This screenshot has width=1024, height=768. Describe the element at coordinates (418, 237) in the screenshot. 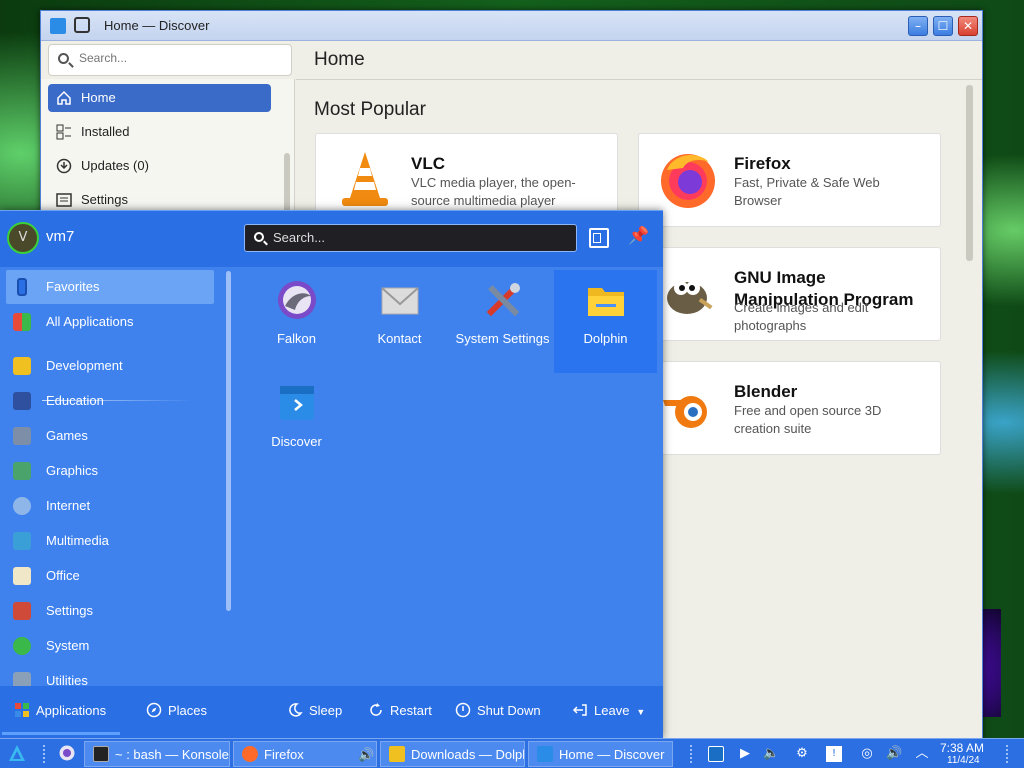

I see `launcher-search-input` at that location.